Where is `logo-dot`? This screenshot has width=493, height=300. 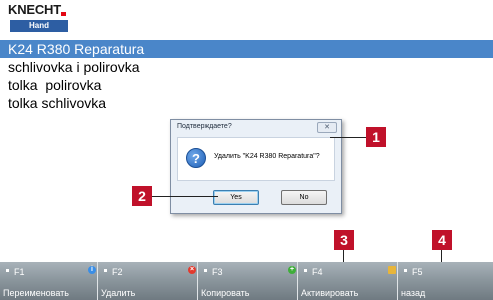 logo-dot is located at coordinates (63, 14).